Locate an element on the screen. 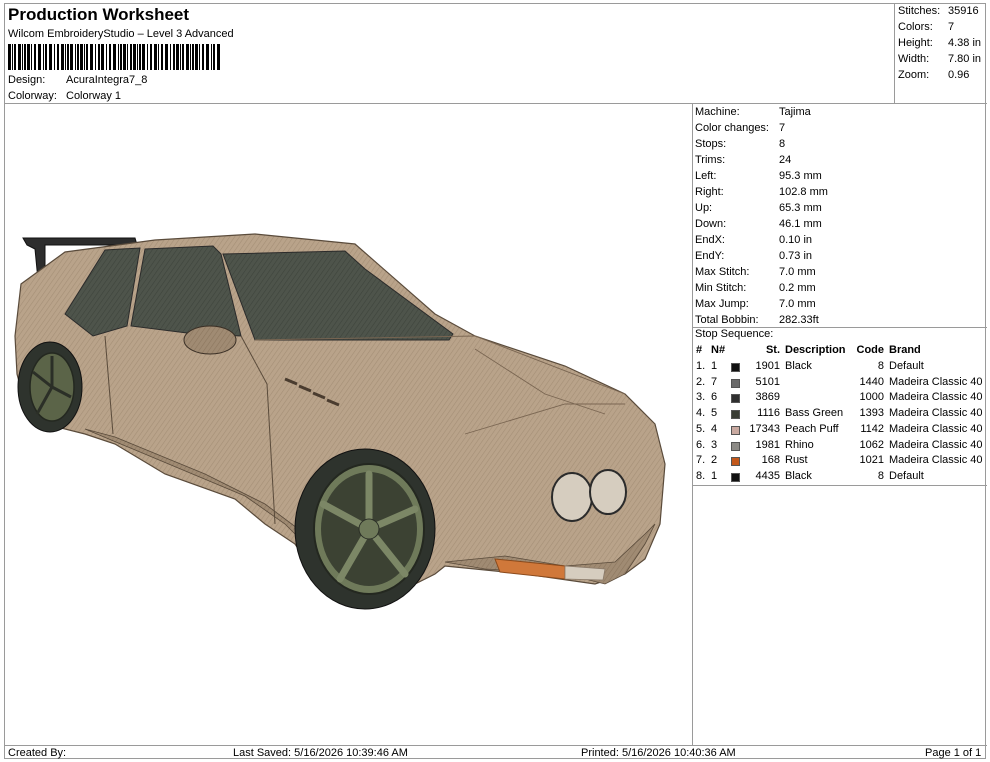 This screenshot has width=990, height=762. table-row: 8. 1 4435 Black 8 Default is located at coordinates (810, 475).